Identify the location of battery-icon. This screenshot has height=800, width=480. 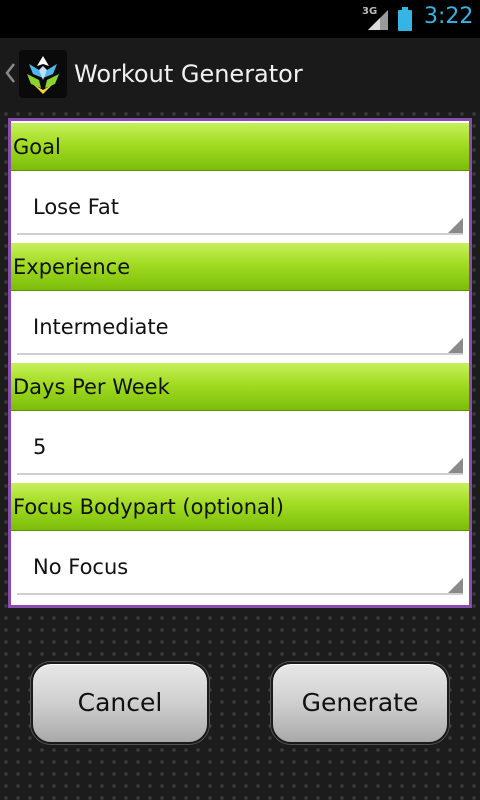
(405, 19).